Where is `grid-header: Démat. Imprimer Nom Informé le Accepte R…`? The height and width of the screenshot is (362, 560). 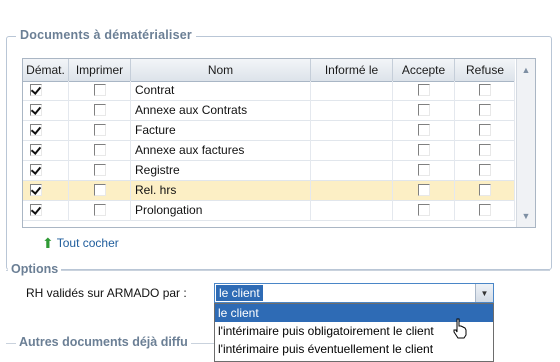
grid-header: Démat. Imprimer Nom Informé le Accepte R… is located at coordinates (269, 70).